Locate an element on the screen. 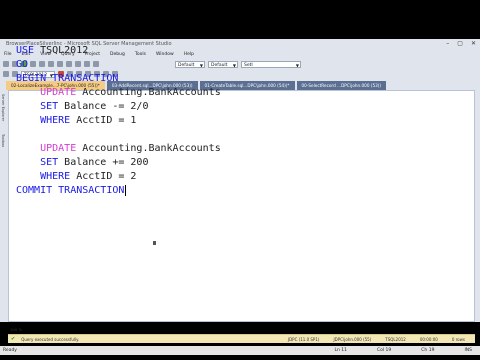 The width and height of the screenshot is (480, 360). status-bar: Ready Ln 11 Col 19 Ch 19 INS is located at coordinates (240, 350).